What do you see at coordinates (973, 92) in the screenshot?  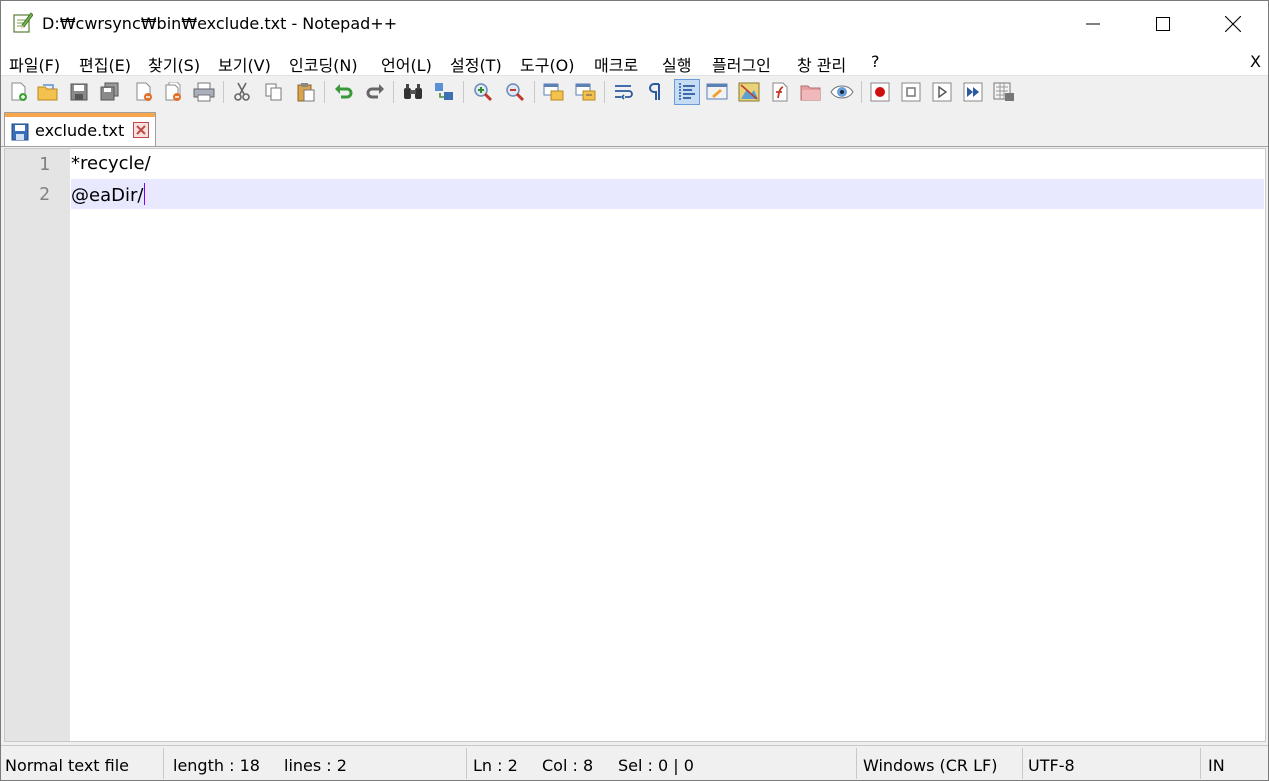 I see `run-macro-multiple-button` at bounding box center [973, 92].